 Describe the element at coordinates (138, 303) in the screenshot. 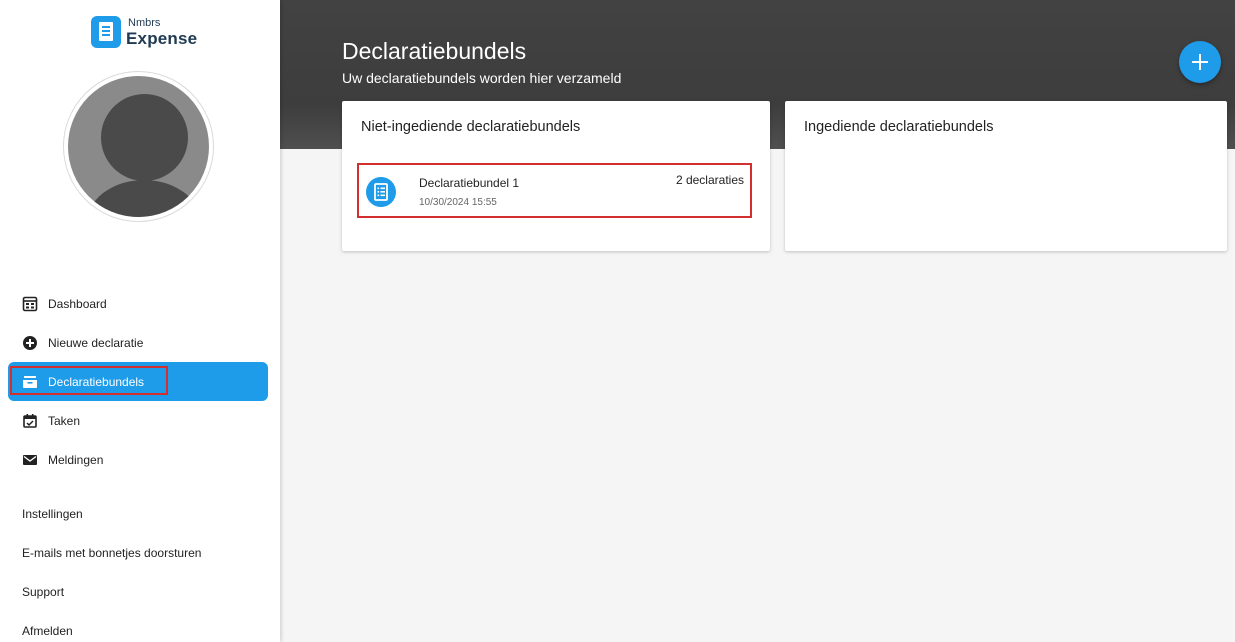

I see `sidebar-item-dashboard: Dashboard` at that location.